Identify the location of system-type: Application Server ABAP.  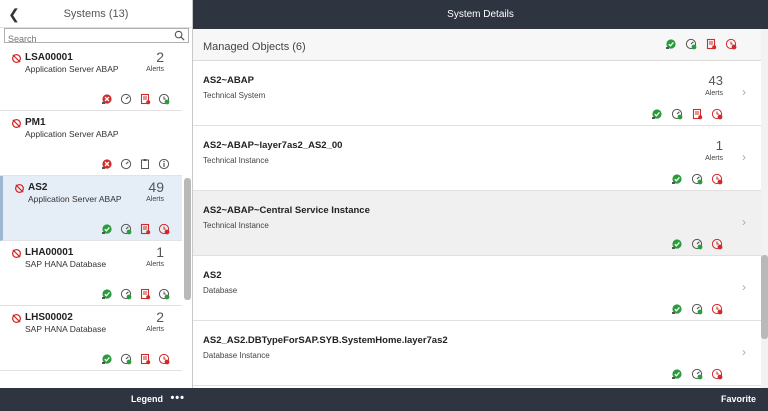
(72, 134).